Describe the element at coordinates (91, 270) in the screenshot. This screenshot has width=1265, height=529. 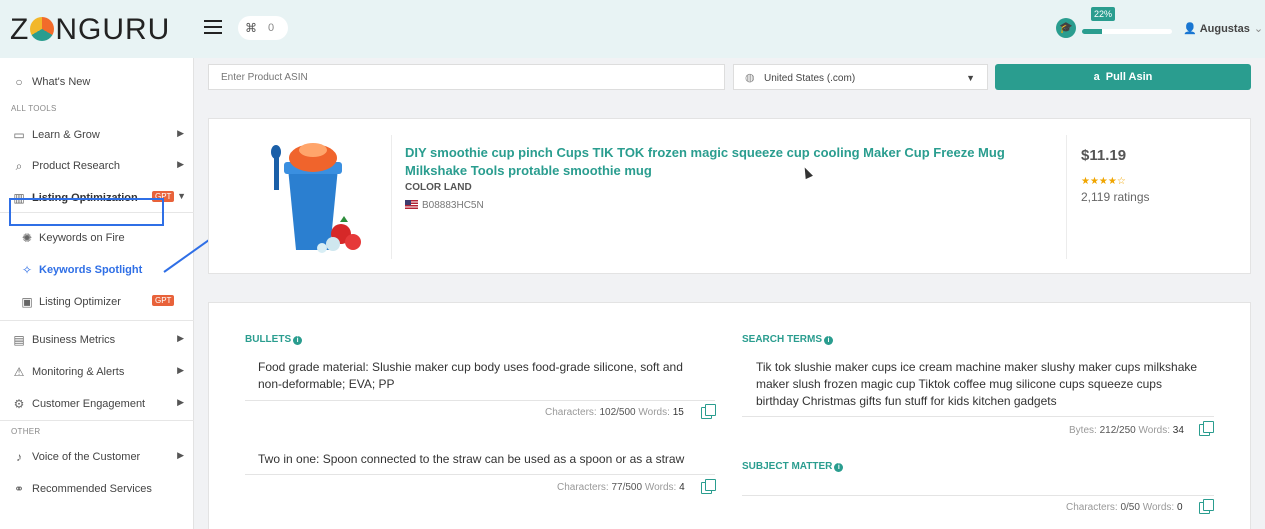
I see `sidebar-item-label: Keywords Spotlight` at that location.